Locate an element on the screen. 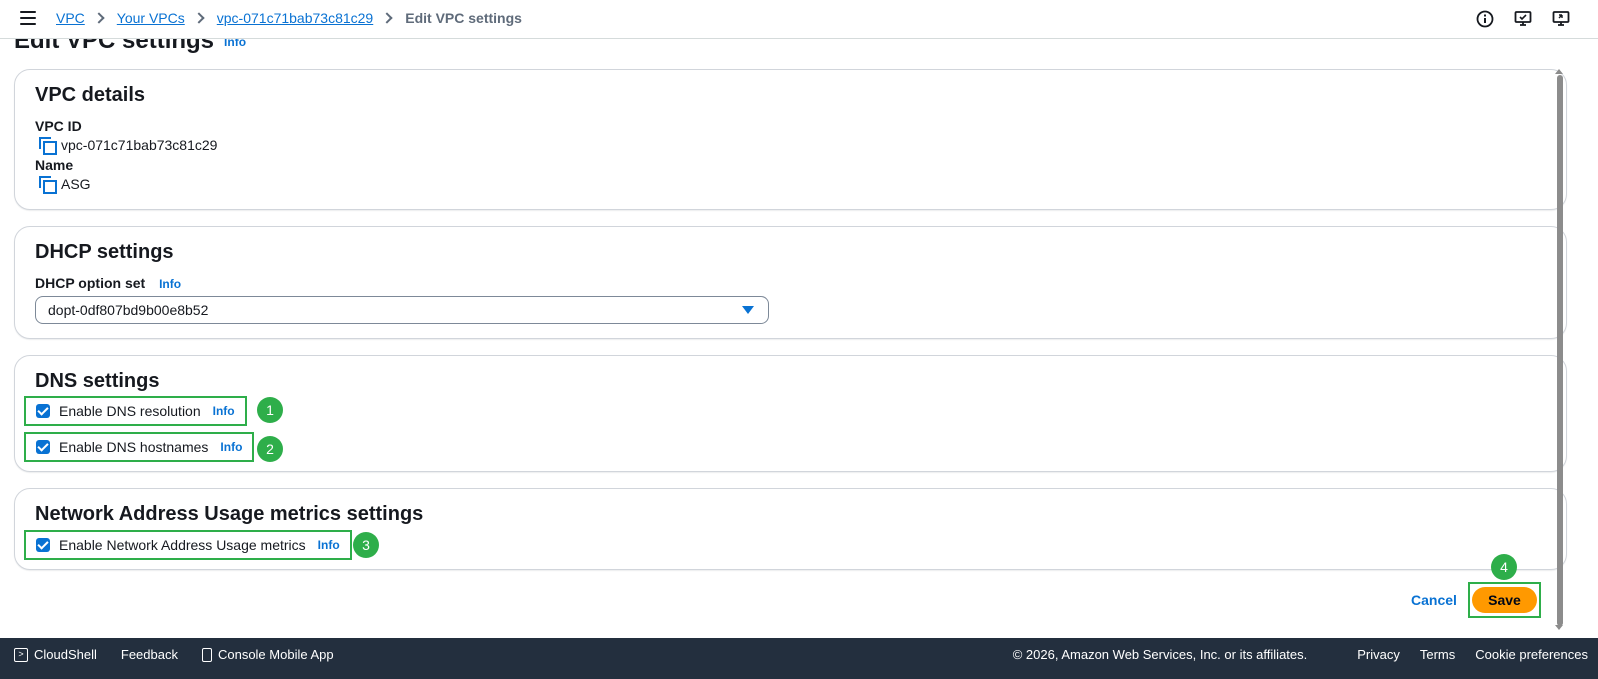 This screenshot has height=679, width=1598. dhcp-info-link: Info is located at coordinates (170, 284).